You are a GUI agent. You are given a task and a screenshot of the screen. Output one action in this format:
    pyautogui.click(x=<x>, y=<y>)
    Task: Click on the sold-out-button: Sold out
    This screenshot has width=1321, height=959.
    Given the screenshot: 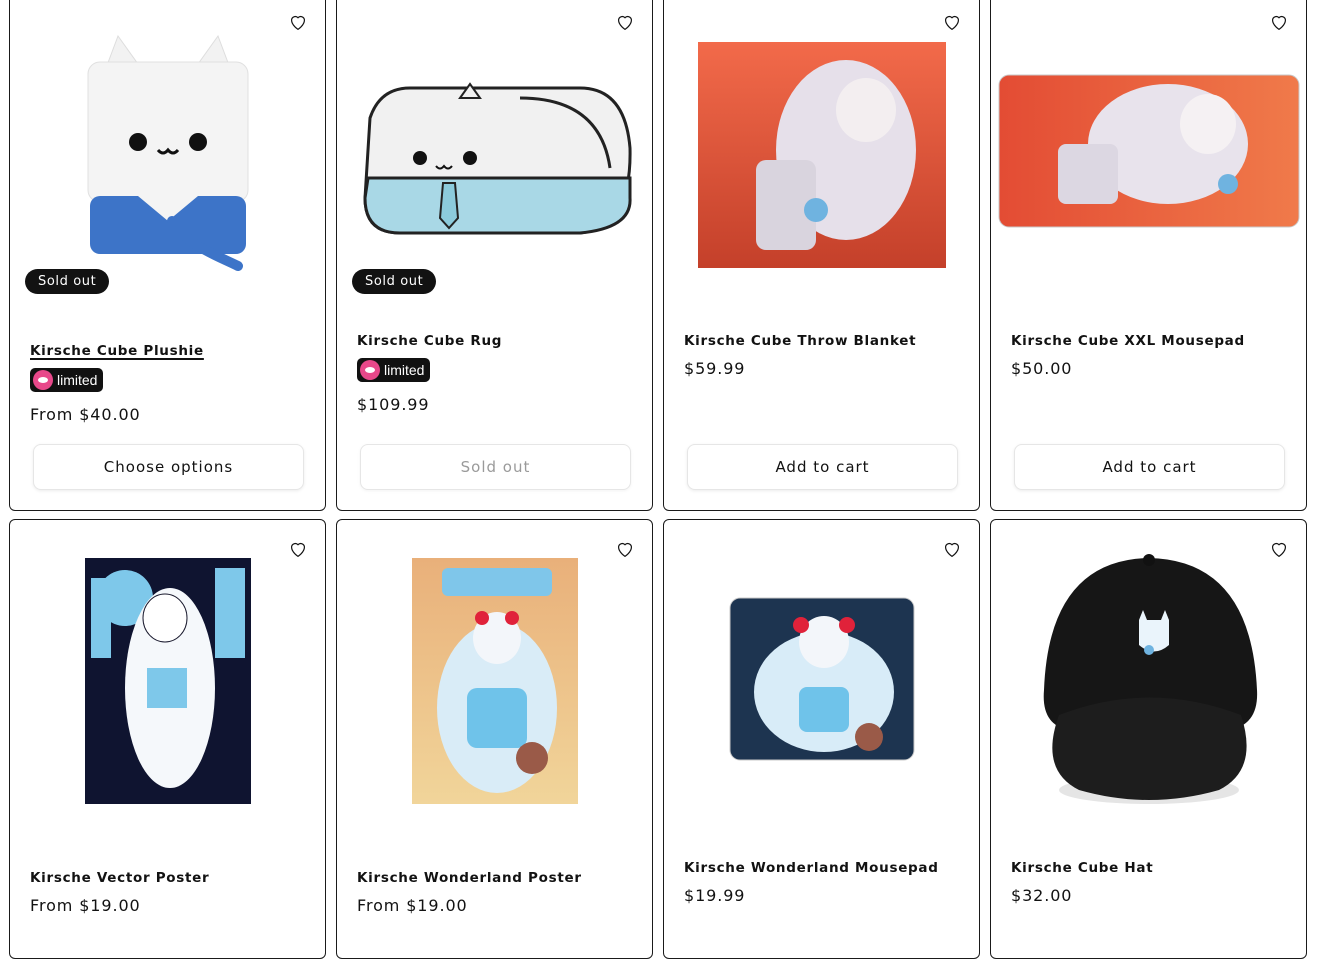 What is the action you would take?
    pyautogui.click(x=495, y=467)
    